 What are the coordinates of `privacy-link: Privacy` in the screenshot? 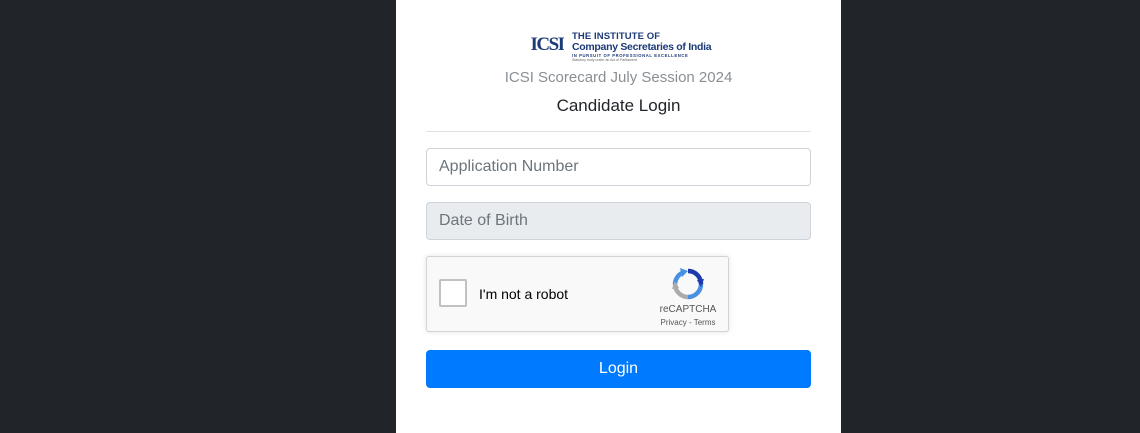 It's located at (674, 322).